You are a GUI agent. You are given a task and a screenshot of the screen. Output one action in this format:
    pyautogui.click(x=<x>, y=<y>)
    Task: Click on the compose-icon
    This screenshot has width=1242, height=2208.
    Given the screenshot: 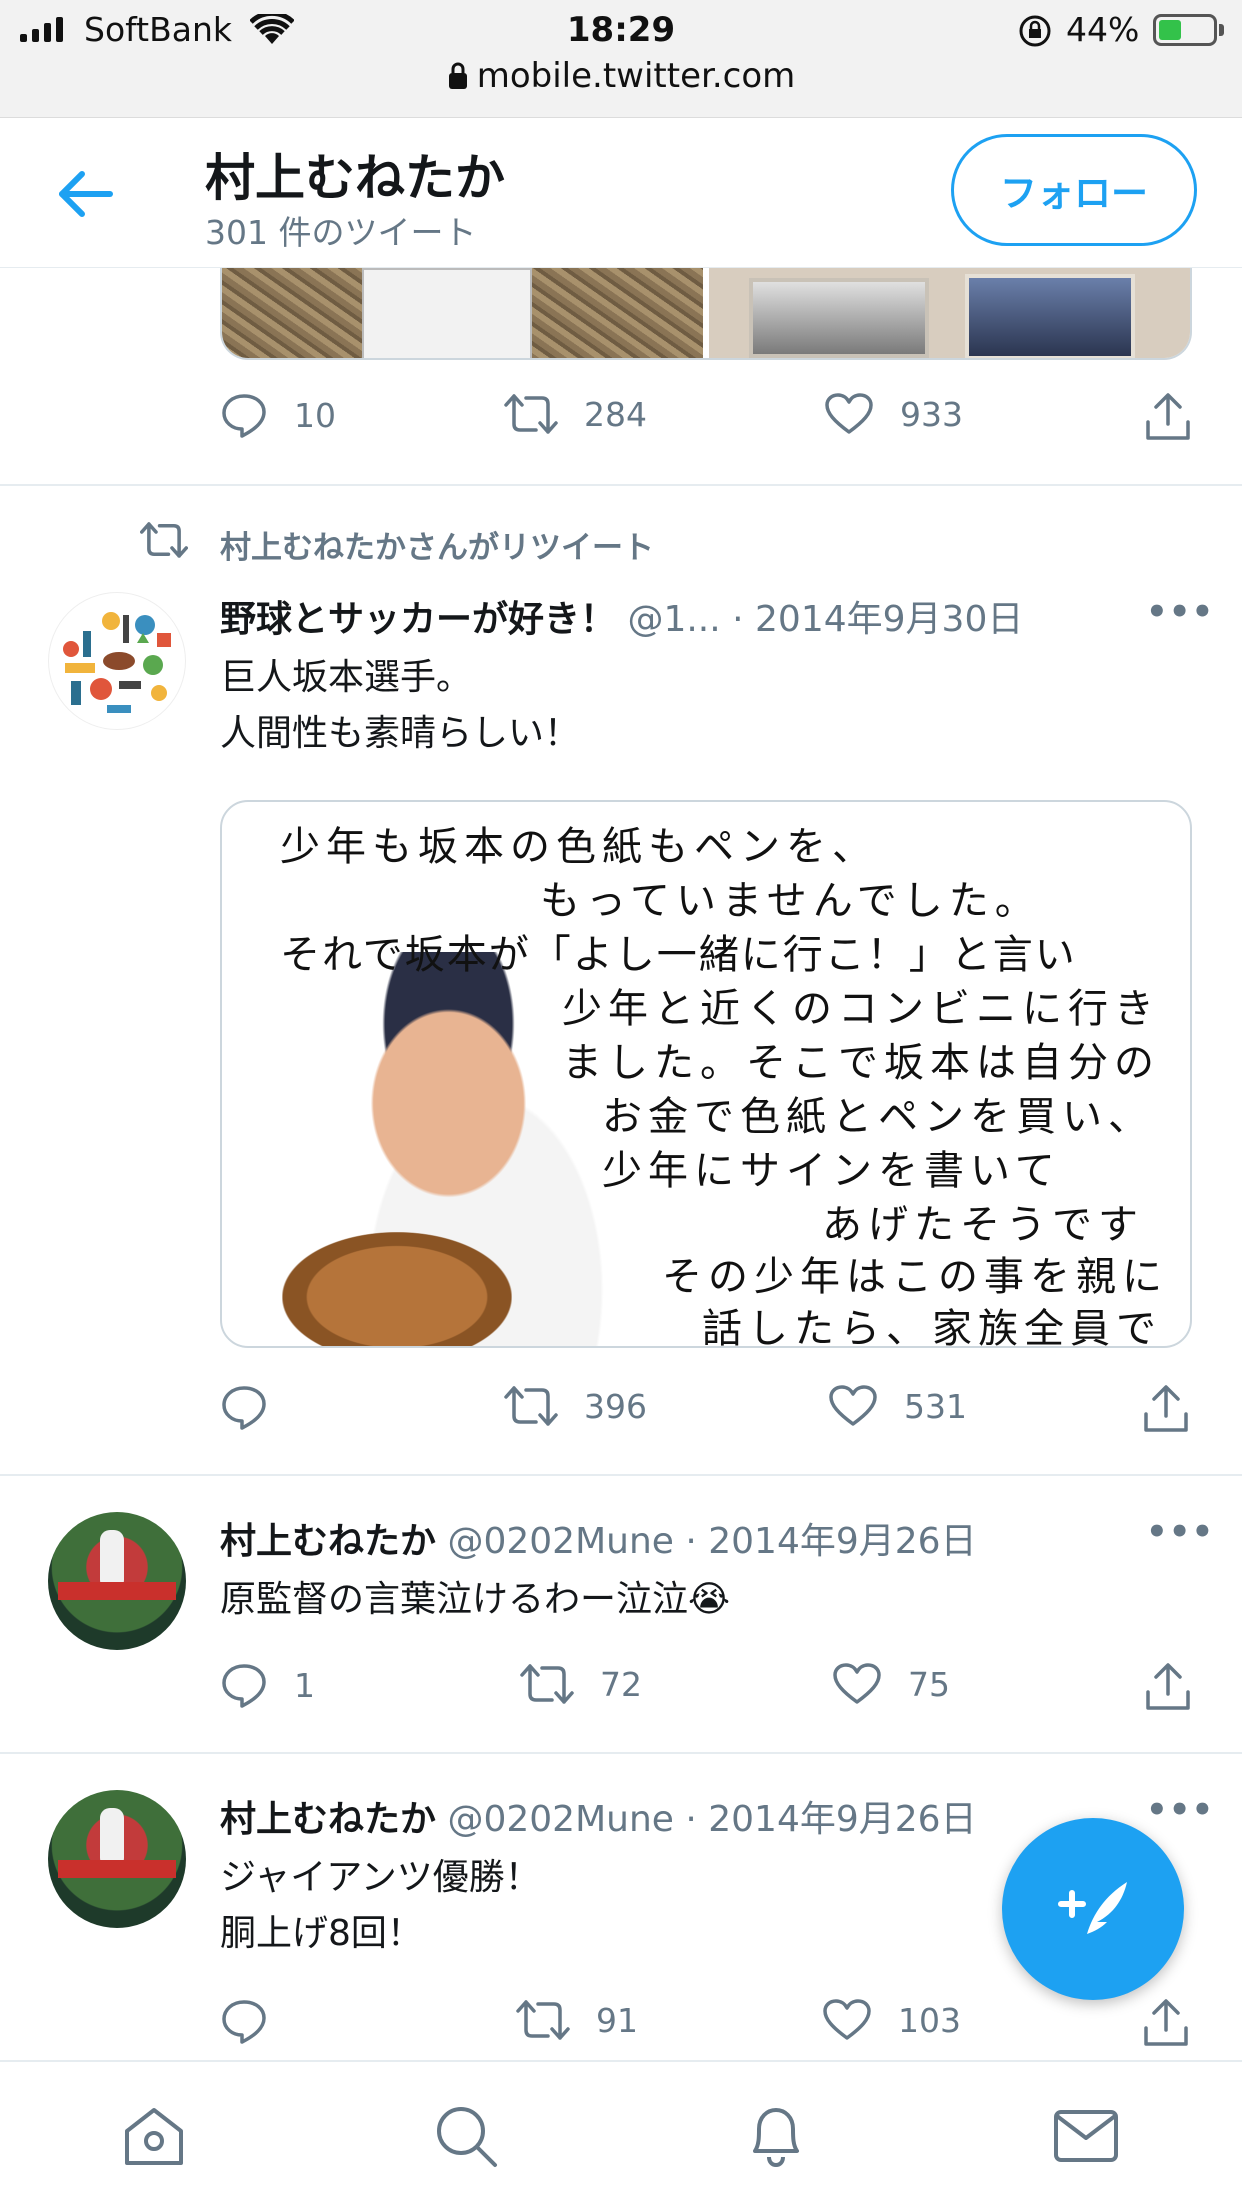 What is the action you would take?
    pyautogui.click(x=1092, y=1908)
    